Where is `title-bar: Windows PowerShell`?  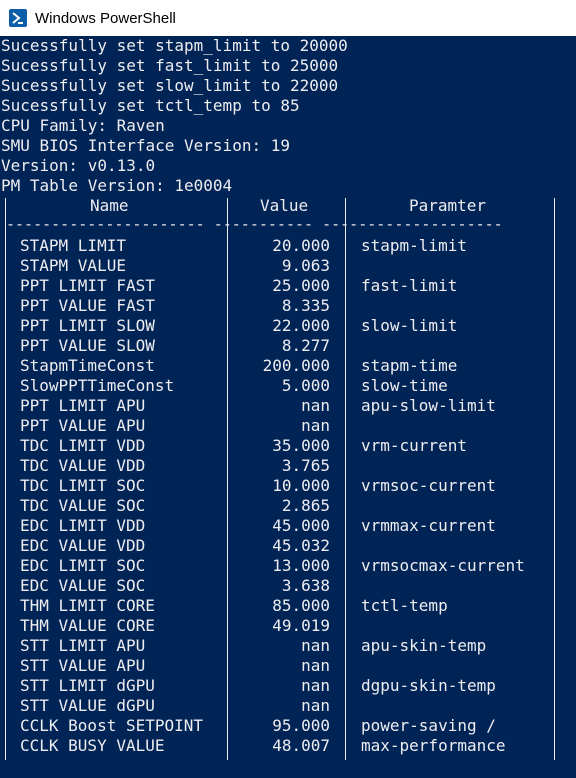 title-bar: Windows PowerShell is located at coordinates (288, 18).